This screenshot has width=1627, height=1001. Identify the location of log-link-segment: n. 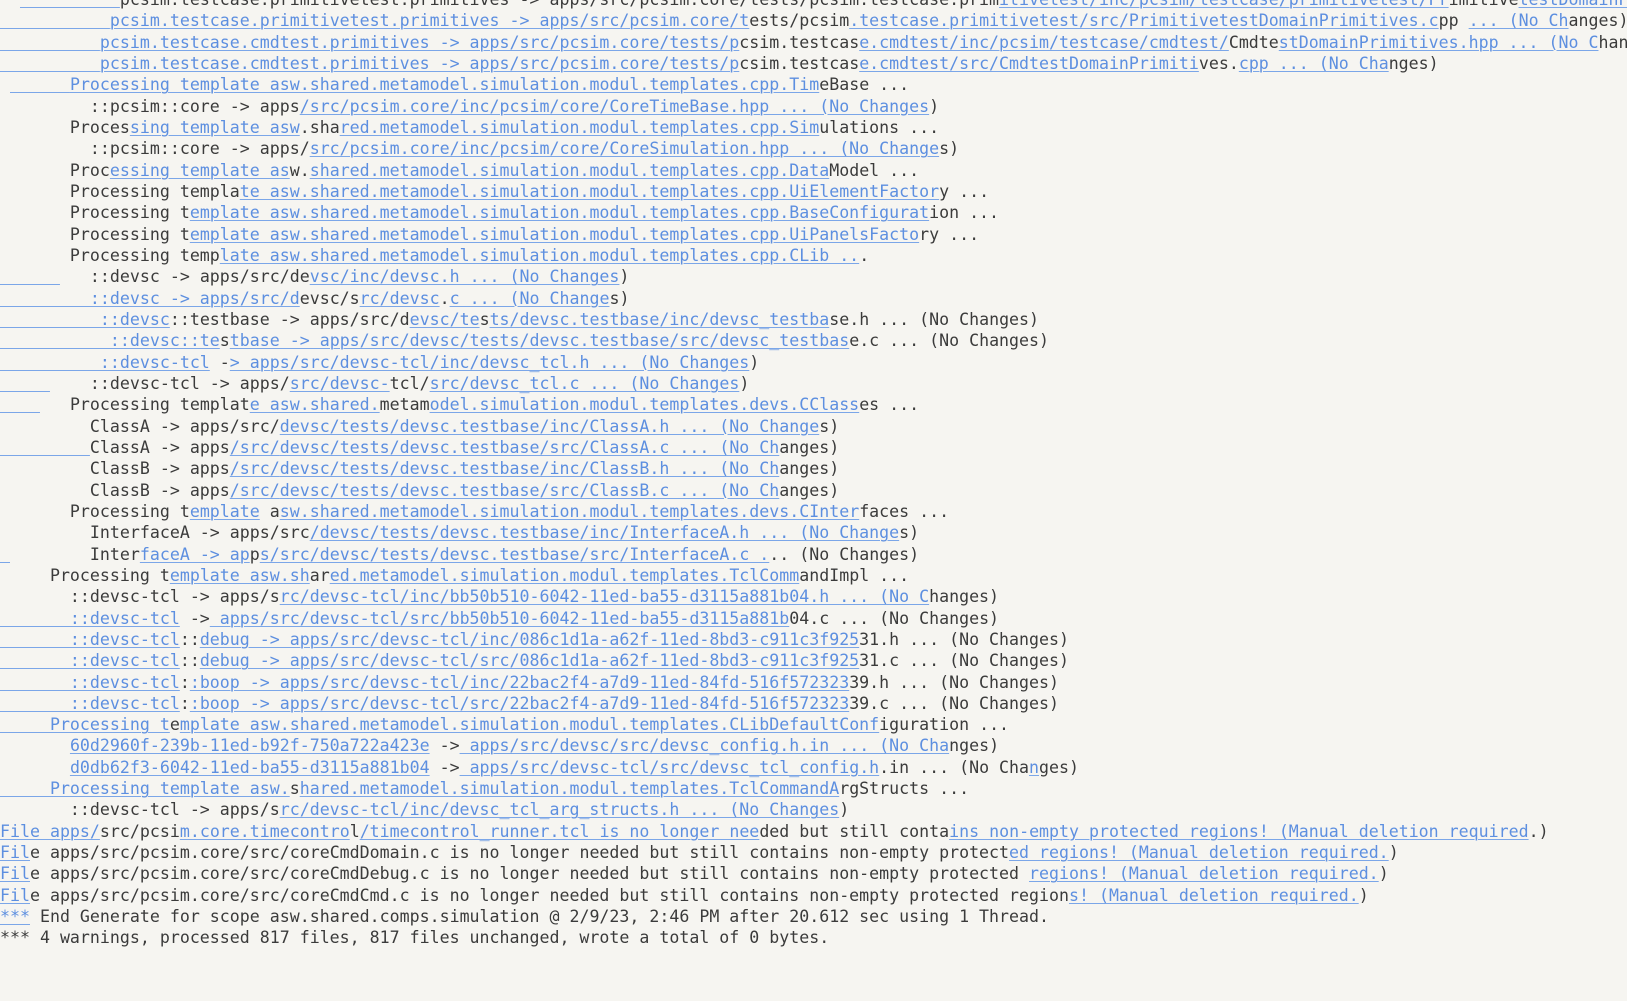
(1034, 767).